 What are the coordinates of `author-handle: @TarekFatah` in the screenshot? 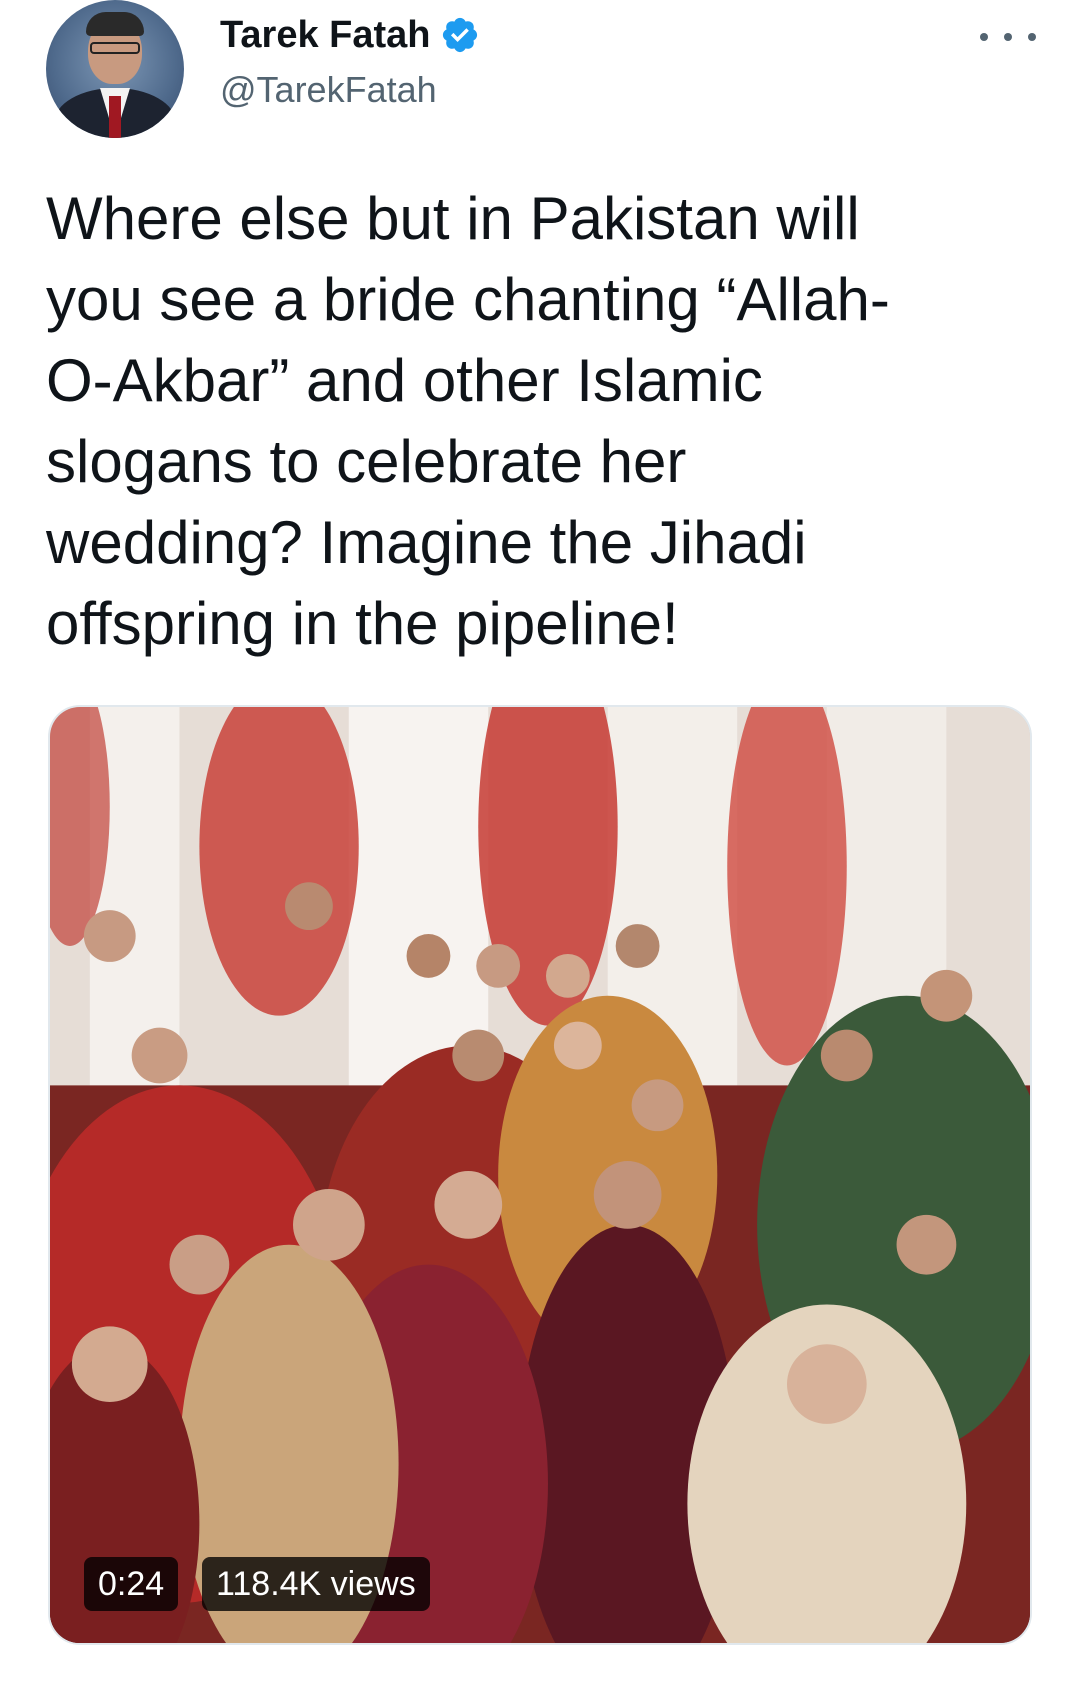 It's located at (328, 90).